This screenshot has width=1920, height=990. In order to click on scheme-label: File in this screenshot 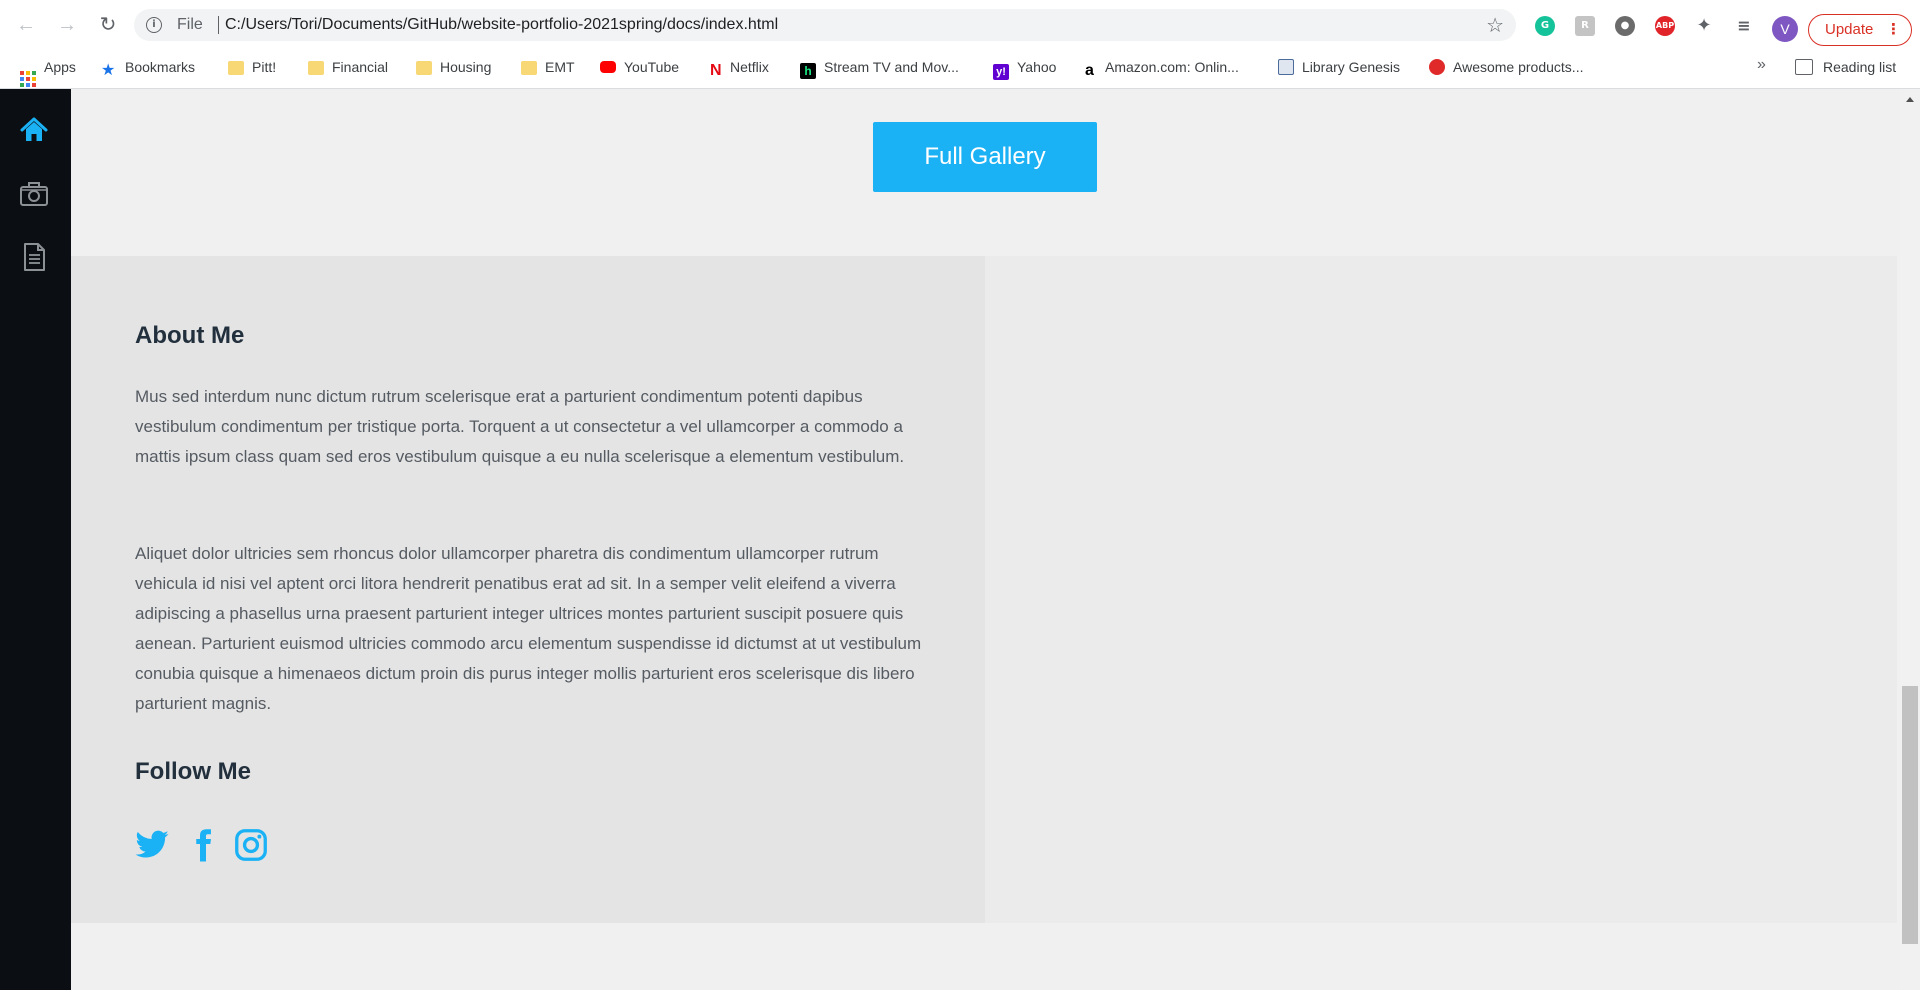, I will do `click(190, 24)`.